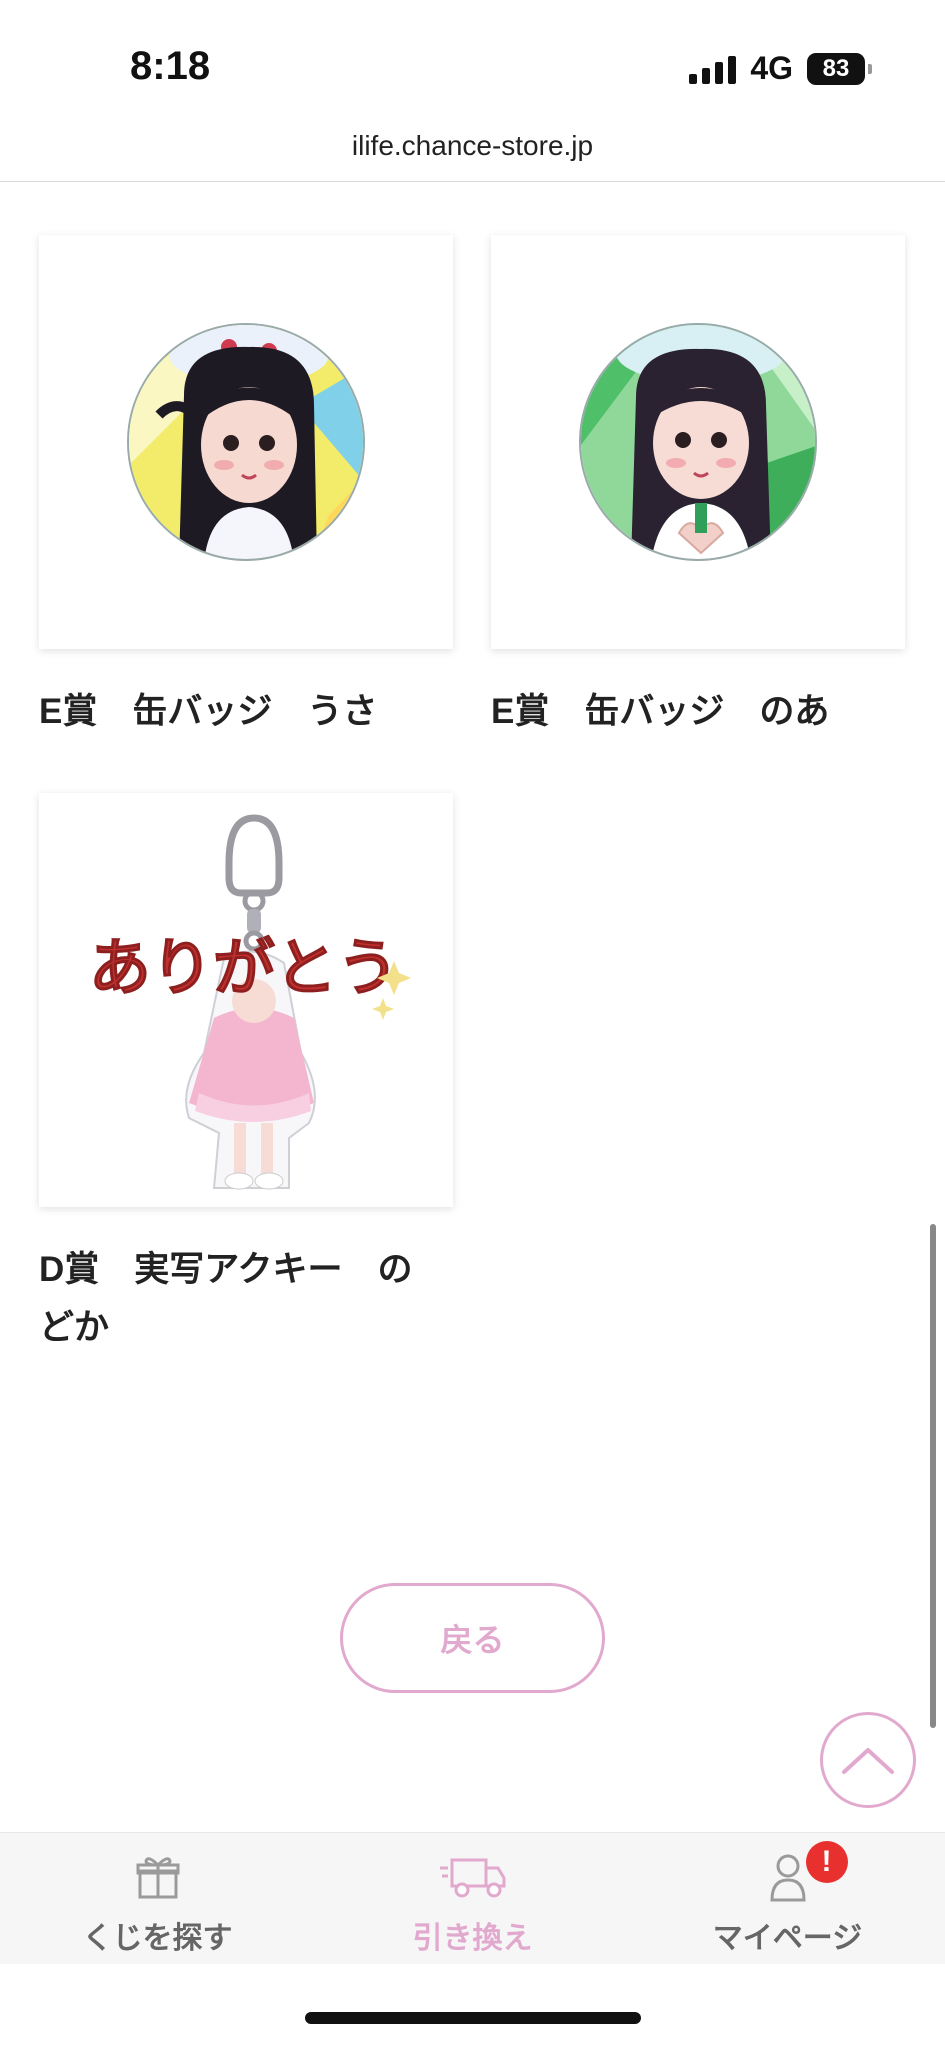  Describe the element at coordinates (472, 60) in the screenshot. I see `status-bar: 8:18 4G 83` at that location.